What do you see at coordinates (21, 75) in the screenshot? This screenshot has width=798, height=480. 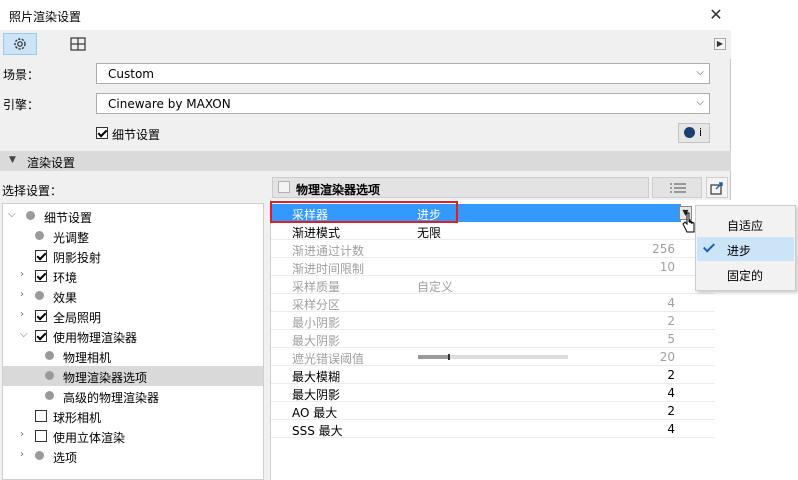 I see `scene-label: 场景：` at bounding box center [21, 75].